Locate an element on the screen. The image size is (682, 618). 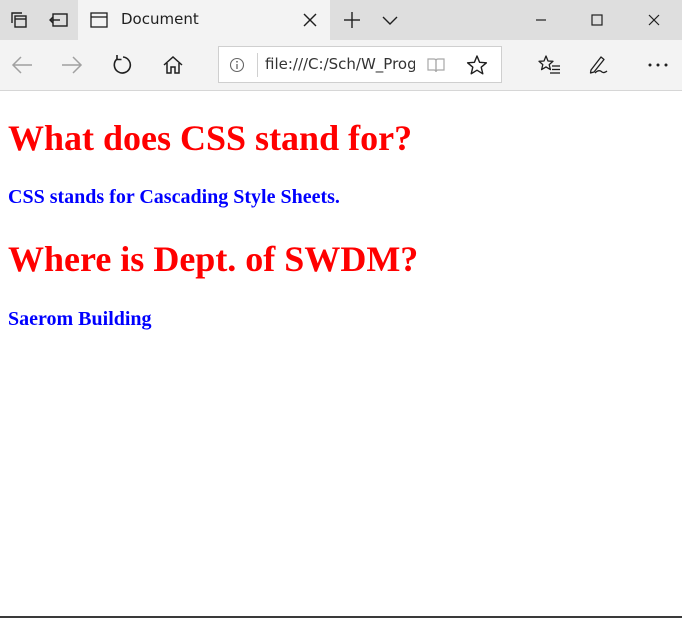
chevron-down-icon is located at coordinates (390, 20).